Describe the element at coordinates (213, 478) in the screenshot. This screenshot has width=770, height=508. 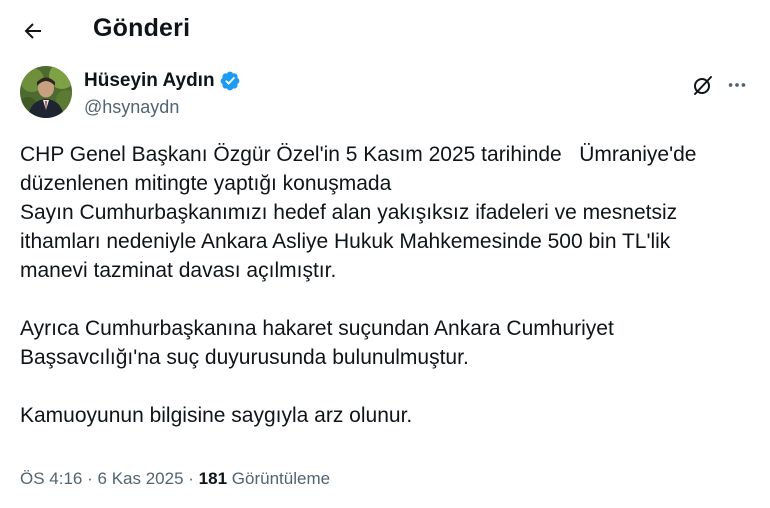
I see `views-count: 181` at that location.